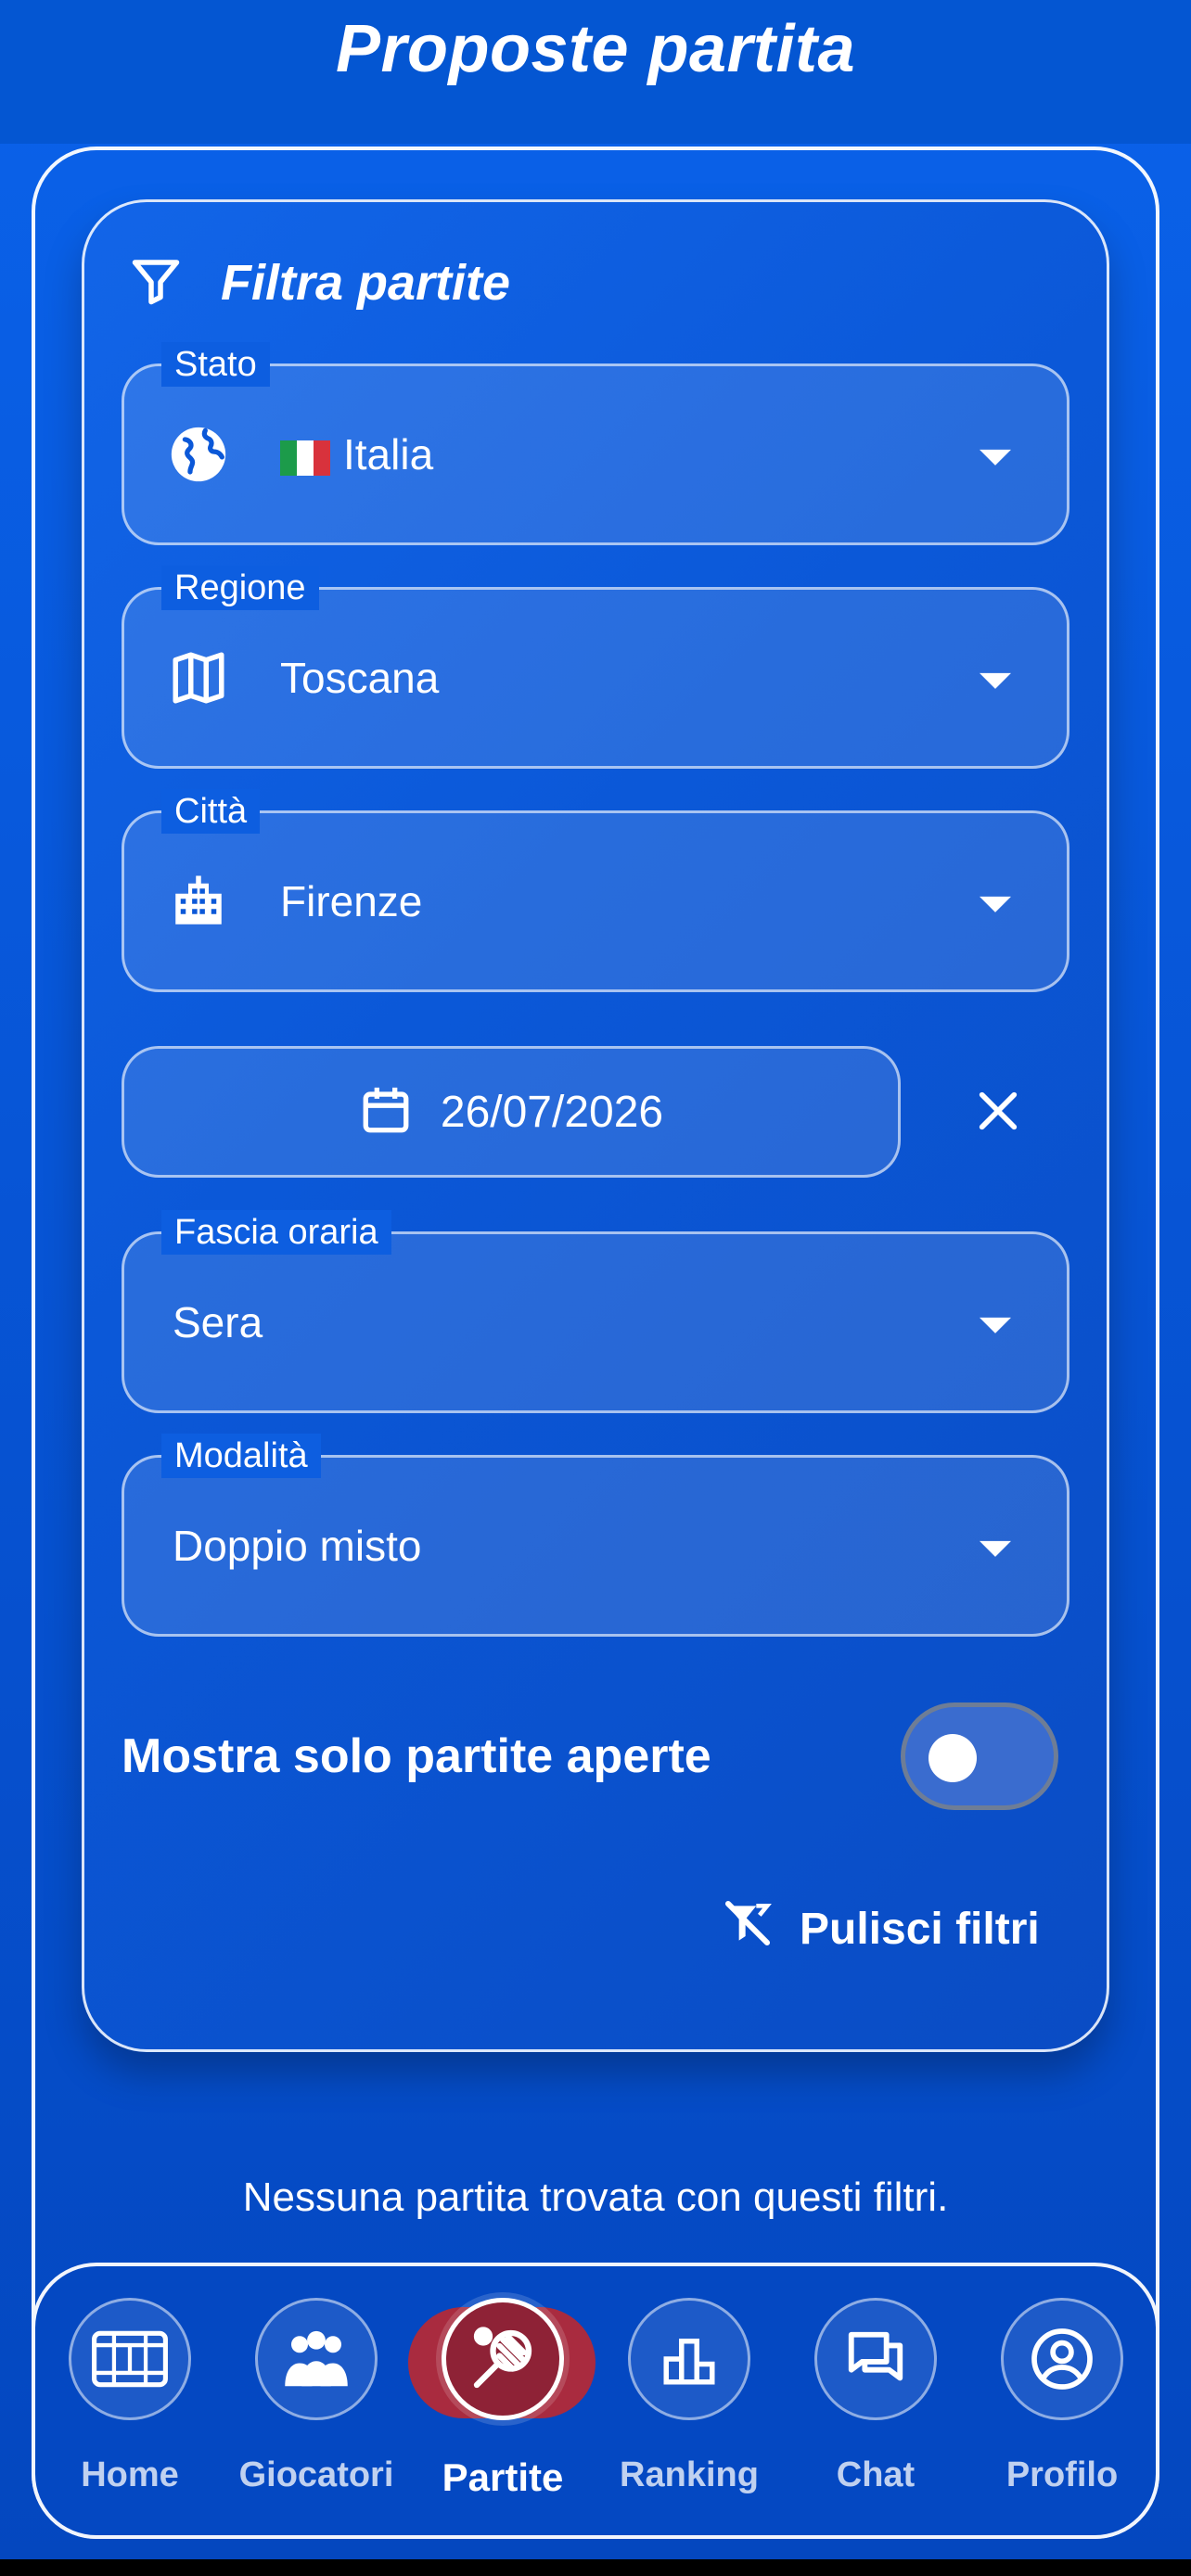  I want to click on time-slot-label: Fascia oraria, so click(276, 1232).